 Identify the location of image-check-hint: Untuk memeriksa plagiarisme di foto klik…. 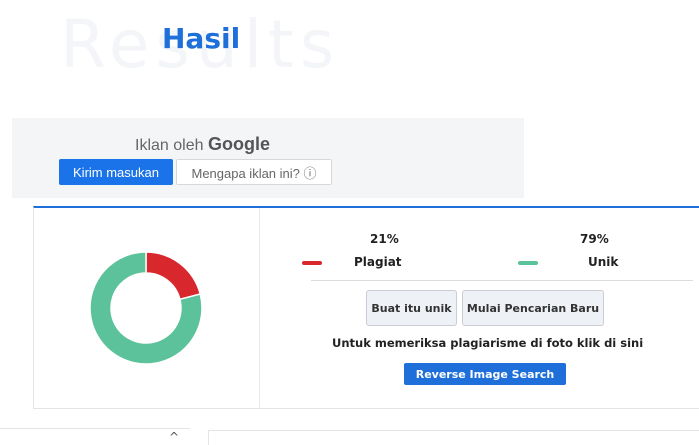
(488, 343).